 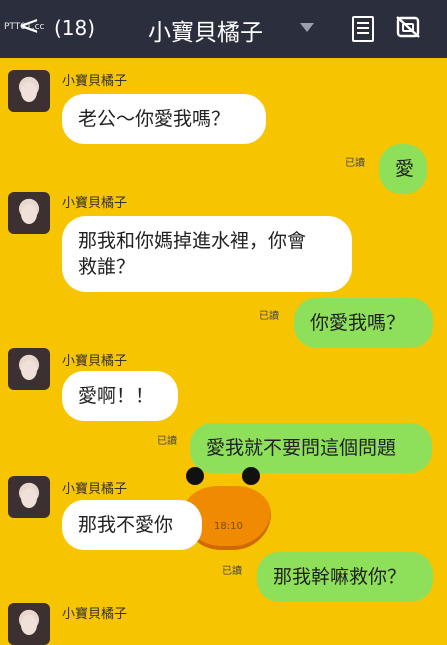 What do you see at coordinates (408, 27) in the screenshot?
I see `video-call-icon` at bounding box center [408, 27].